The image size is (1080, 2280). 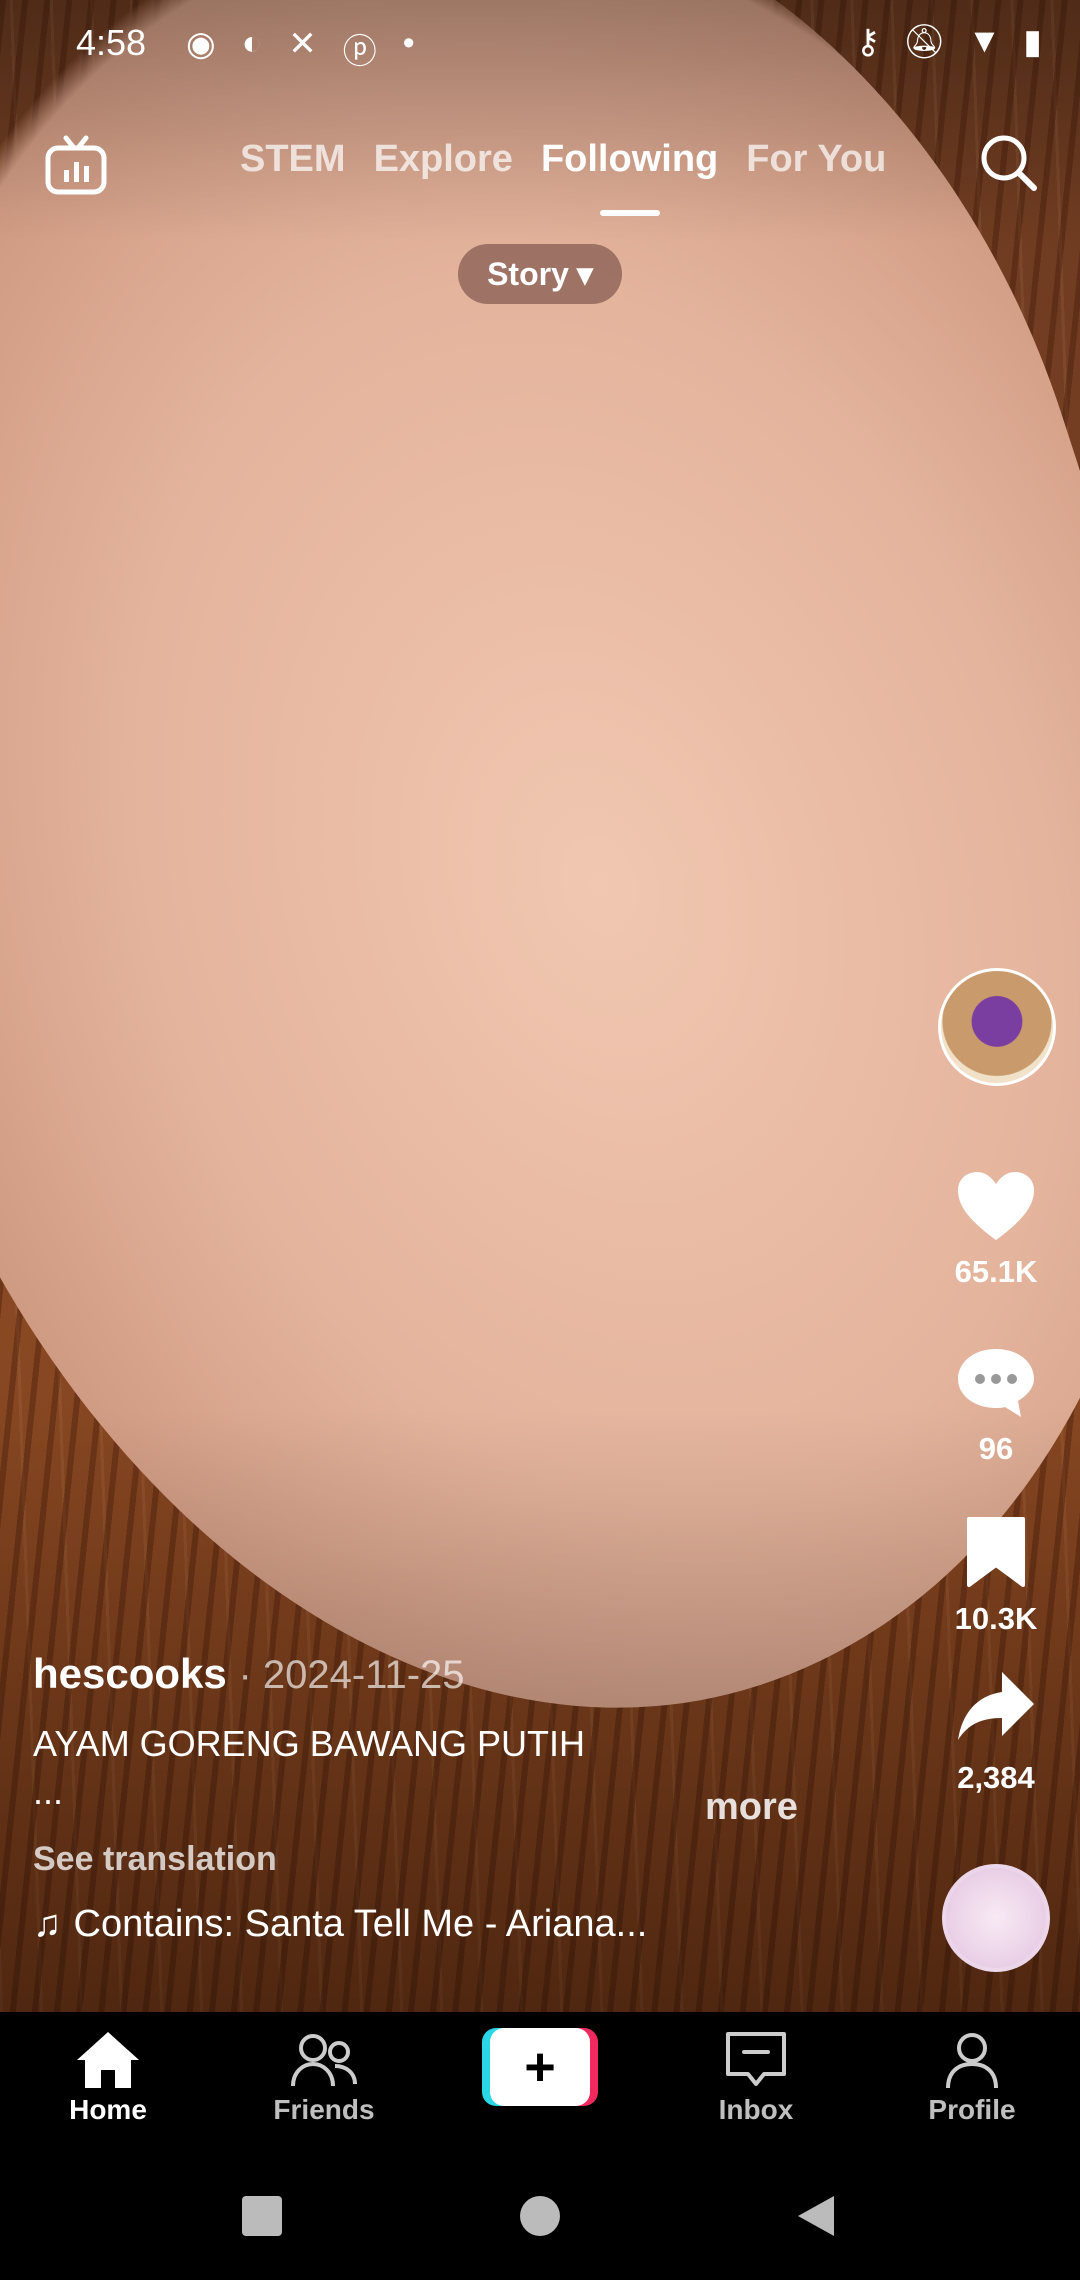 I want to click on nav-home: Home, so click(x=108, y=2078).